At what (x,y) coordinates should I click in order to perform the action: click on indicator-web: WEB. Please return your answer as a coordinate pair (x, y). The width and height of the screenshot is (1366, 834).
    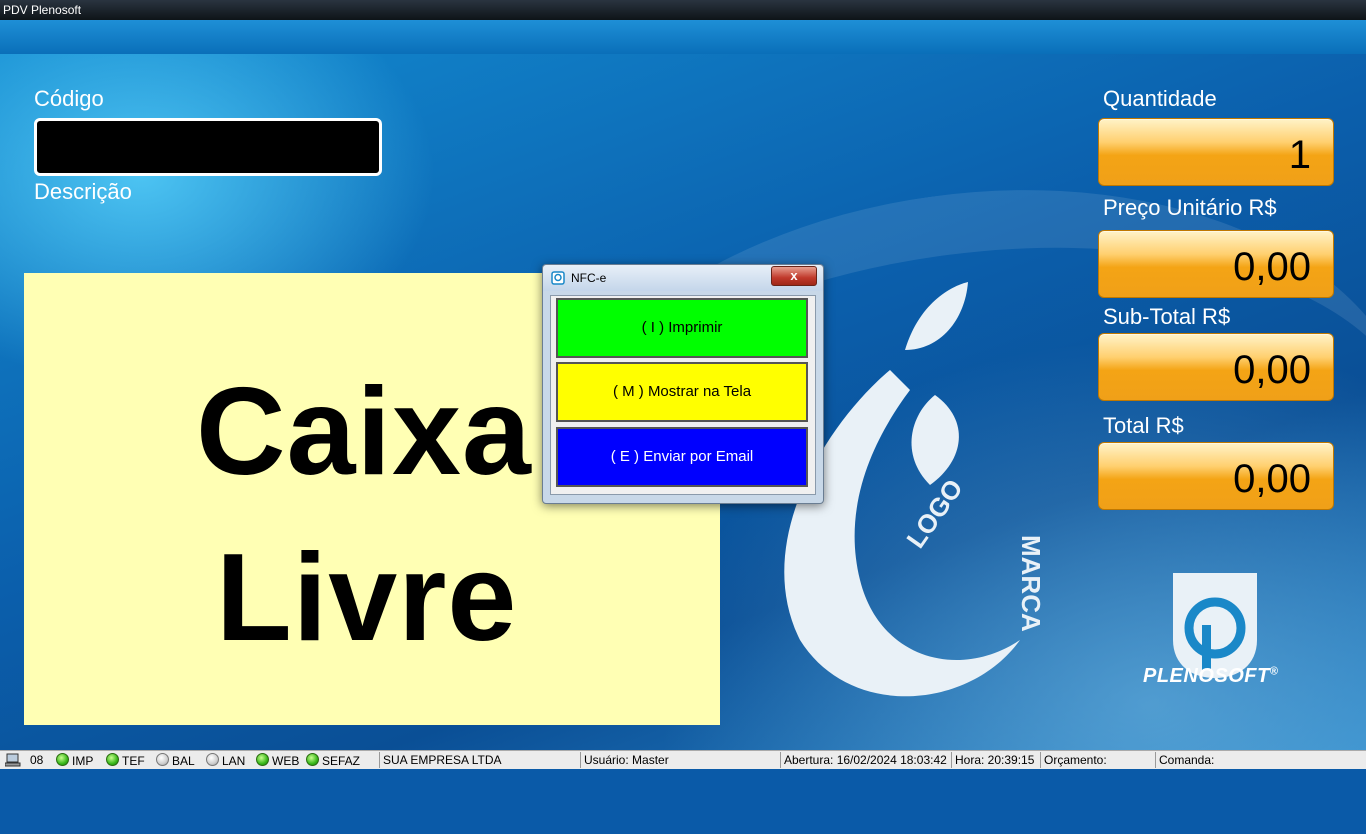
    Looking at the image, I should click on (277, 760).